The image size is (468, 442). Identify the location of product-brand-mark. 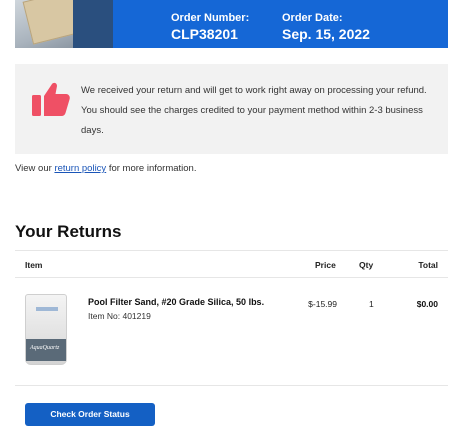
(47, 309).